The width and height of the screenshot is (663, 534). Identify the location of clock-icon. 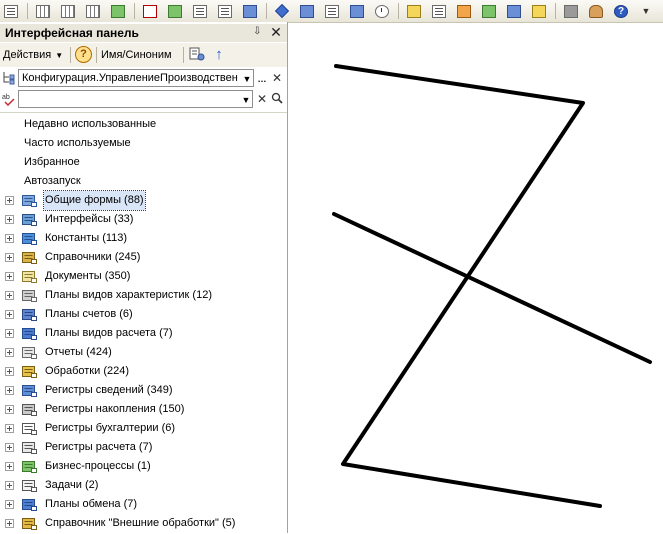
(382, 11).